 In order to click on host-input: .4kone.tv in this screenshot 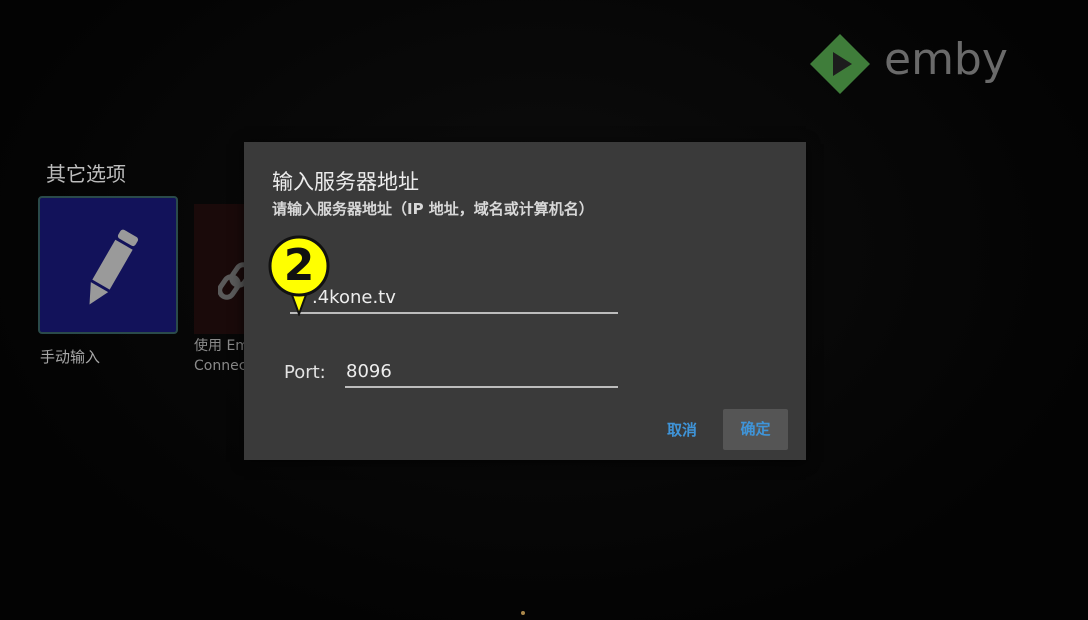, I will do `click(454, 299)`.